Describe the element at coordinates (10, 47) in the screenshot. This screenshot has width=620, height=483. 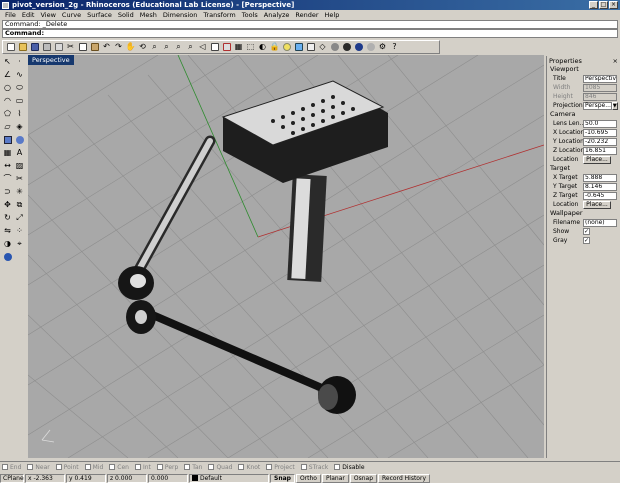
I see `new-file-icon` at that location.